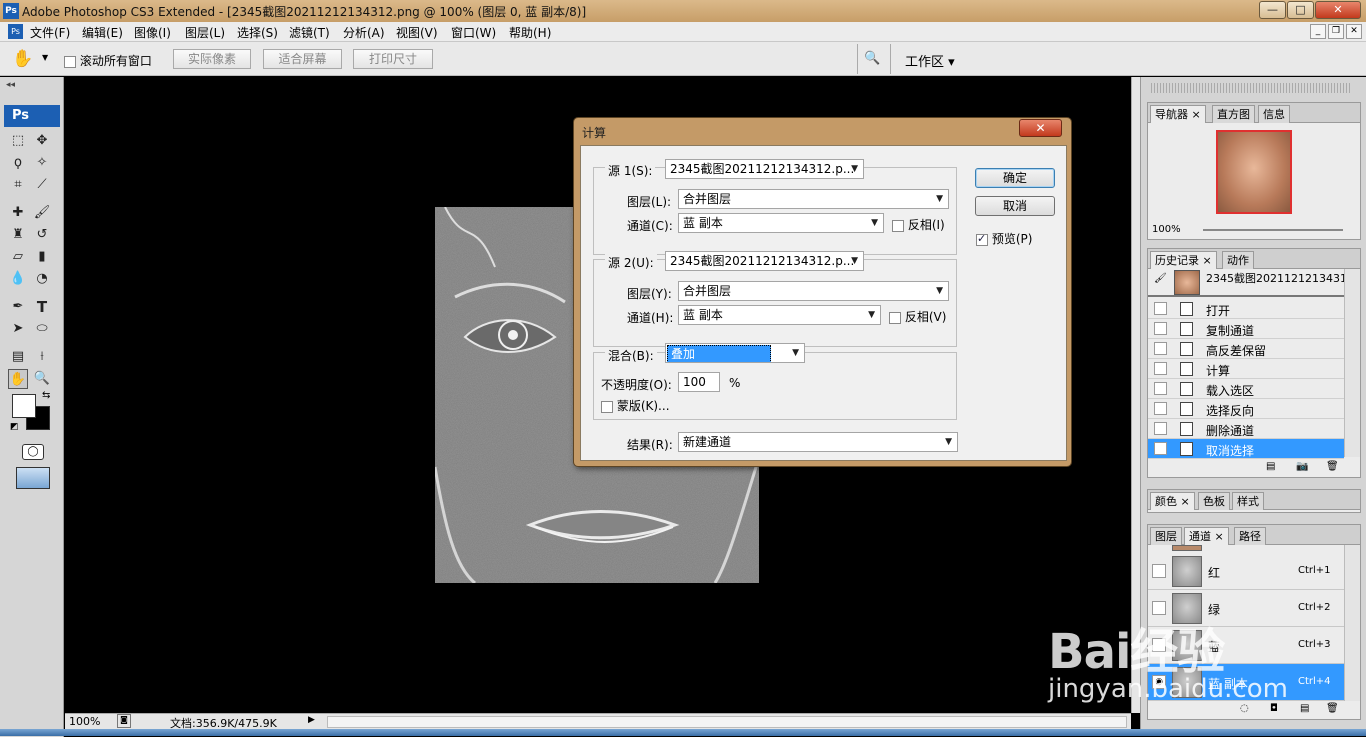 The height and width of the screenshot is (737, 1366). What do you see at coordinates (1272, 10) in the screenshot?
I see `minimize-icon: —` at bounding box center [1272, 10].